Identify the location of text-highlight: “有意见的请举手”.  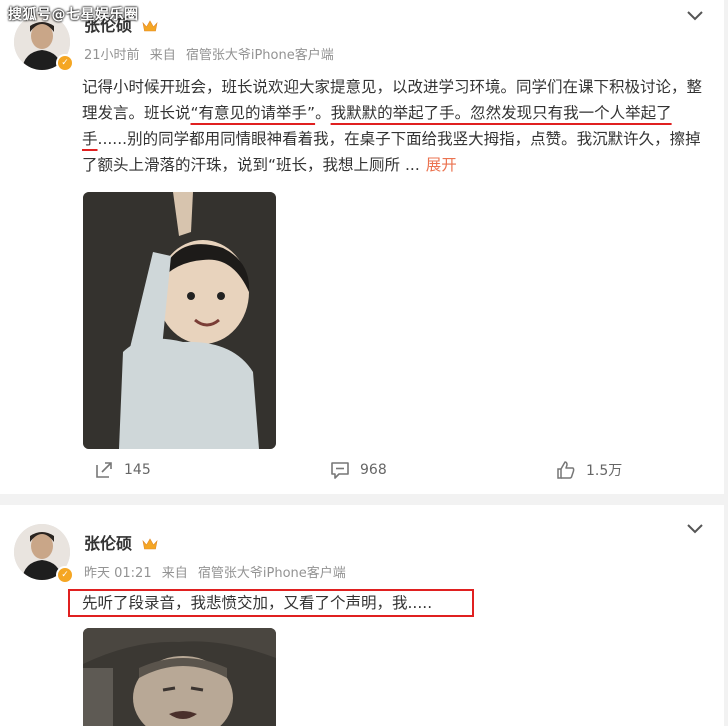
(253, 113).